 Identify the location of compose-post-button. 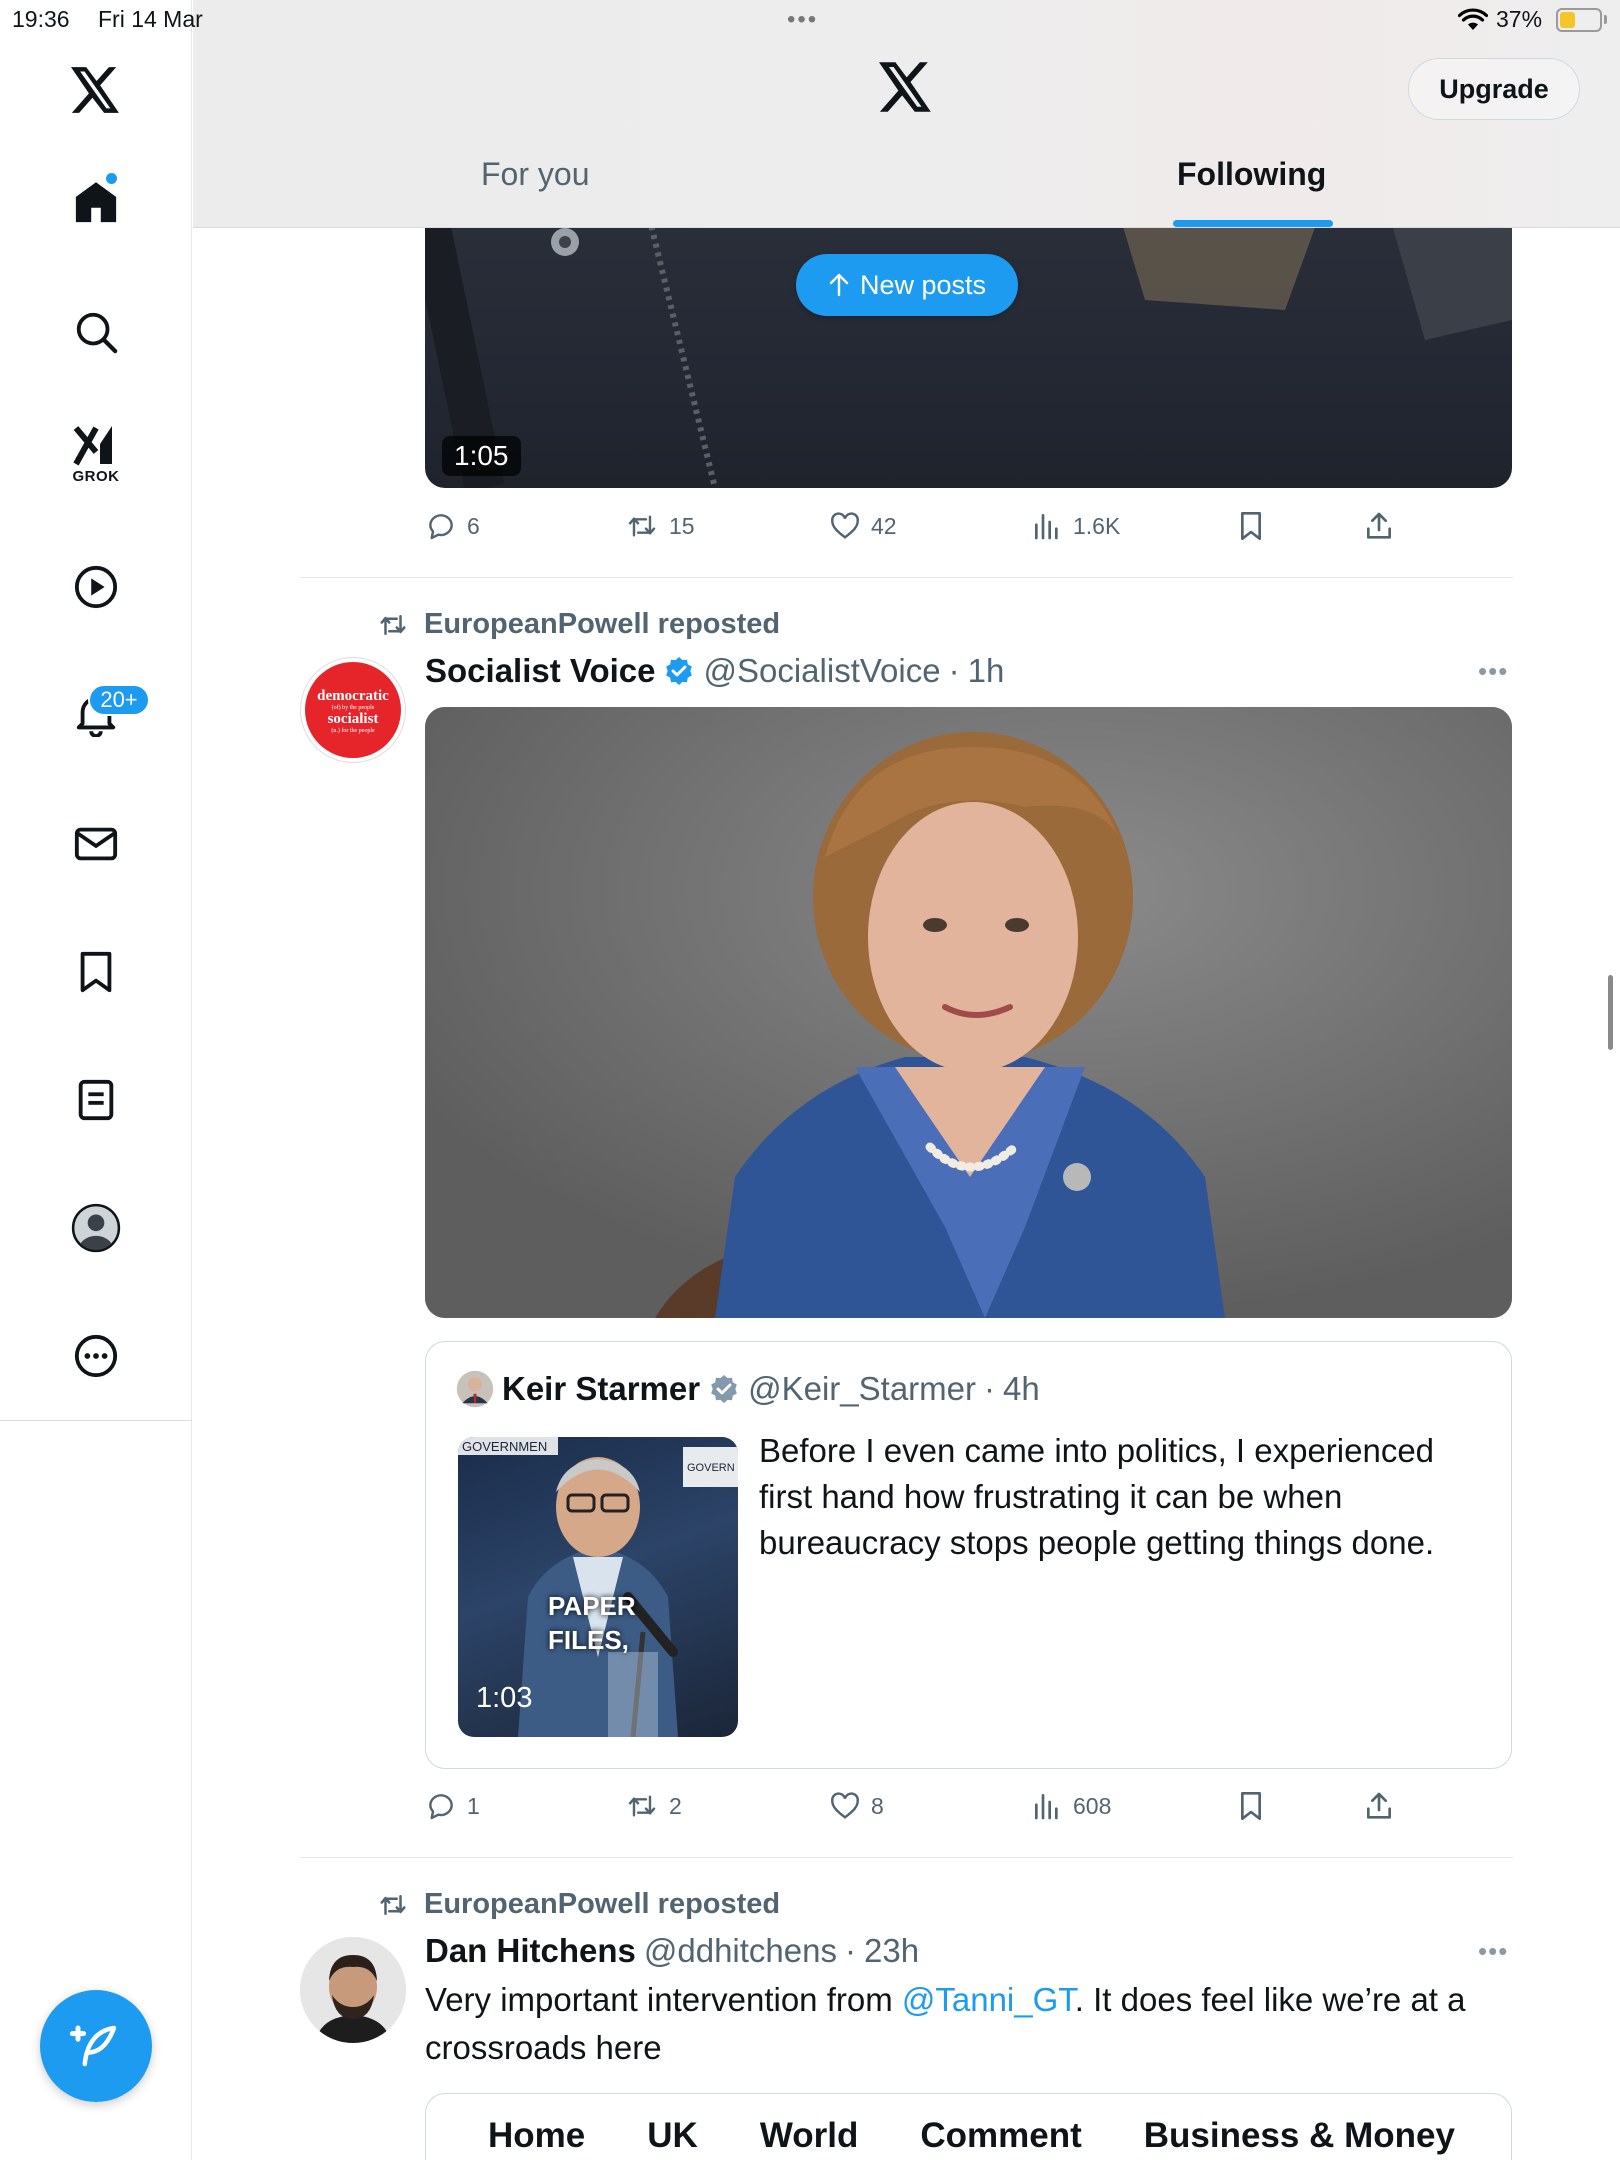
(96, 2046).